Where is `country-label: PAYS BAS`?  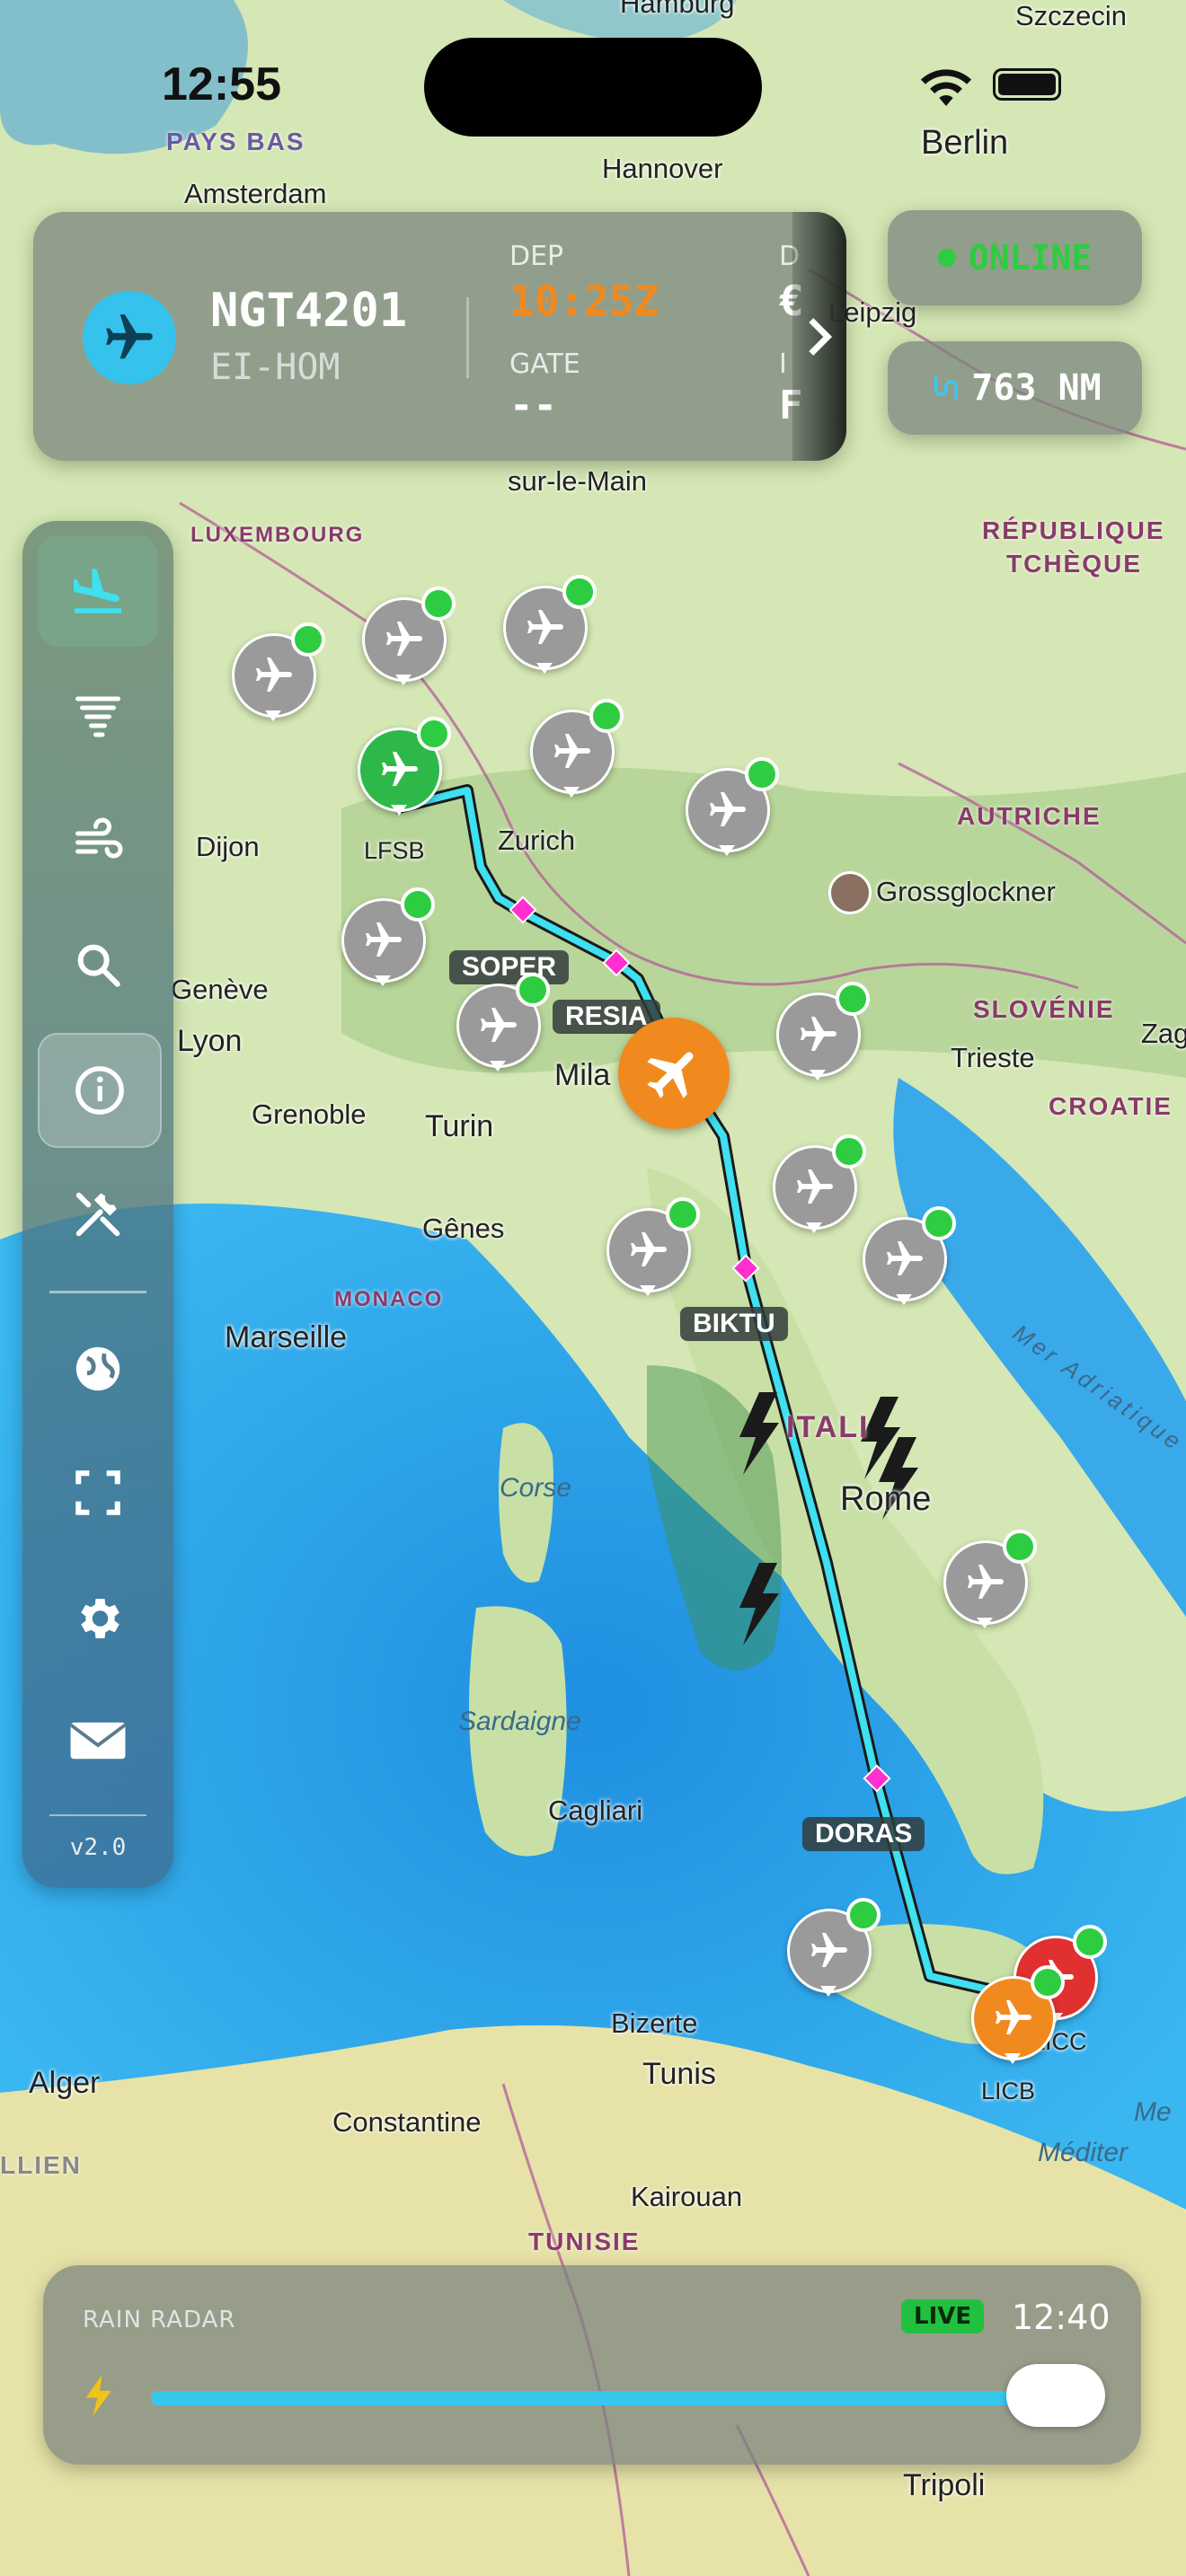 country-label: PAYS BAS is located at coordinates (235, 141).